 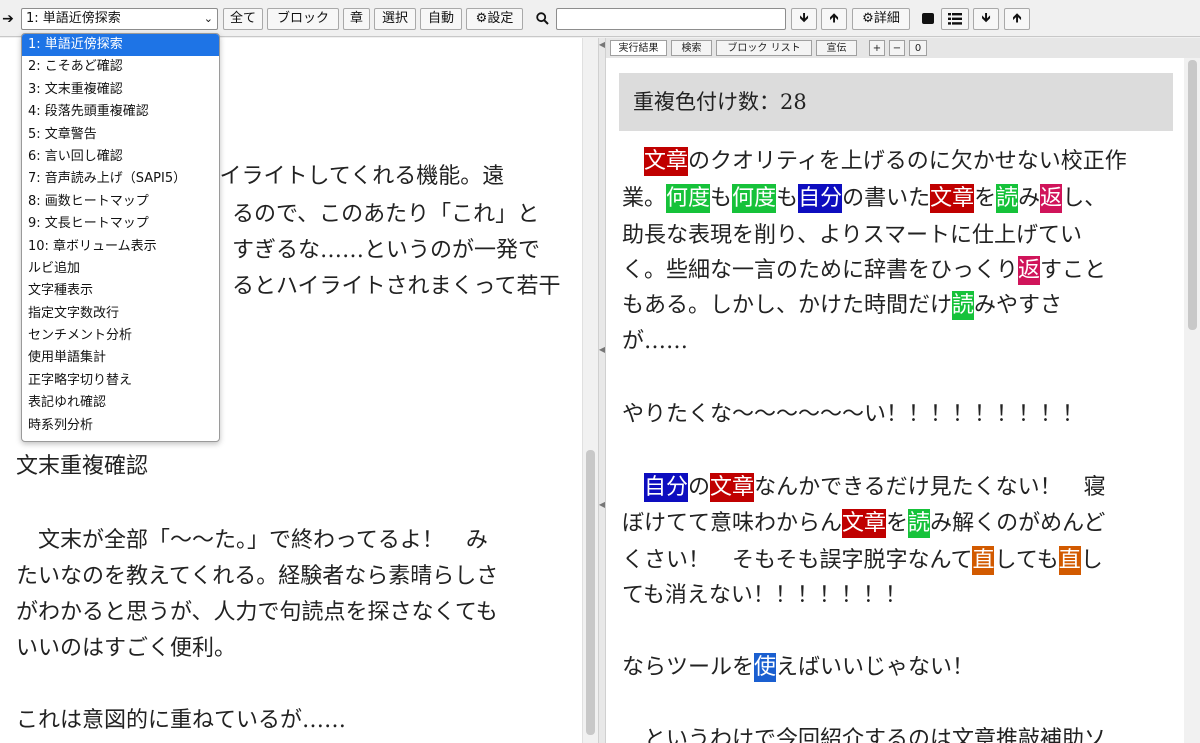 I want to click on duplicate-highlight: 何度, so click(x=754, y=198).